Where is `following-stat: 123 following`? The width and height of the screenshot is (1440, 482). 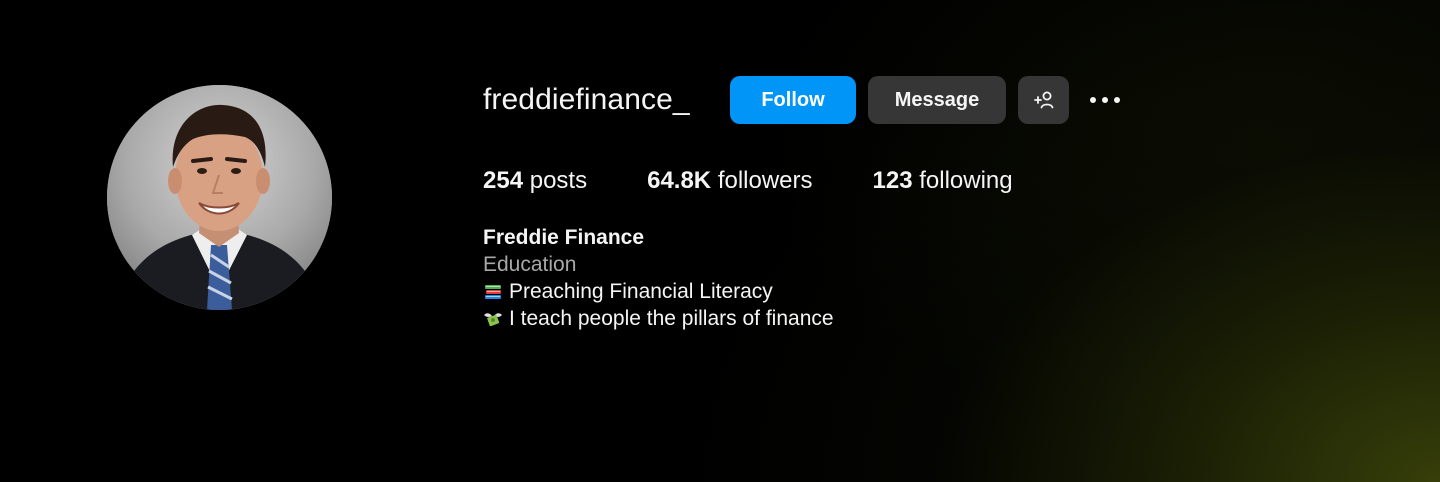 following-stat: 123 following is located at coordinates (943, 181).